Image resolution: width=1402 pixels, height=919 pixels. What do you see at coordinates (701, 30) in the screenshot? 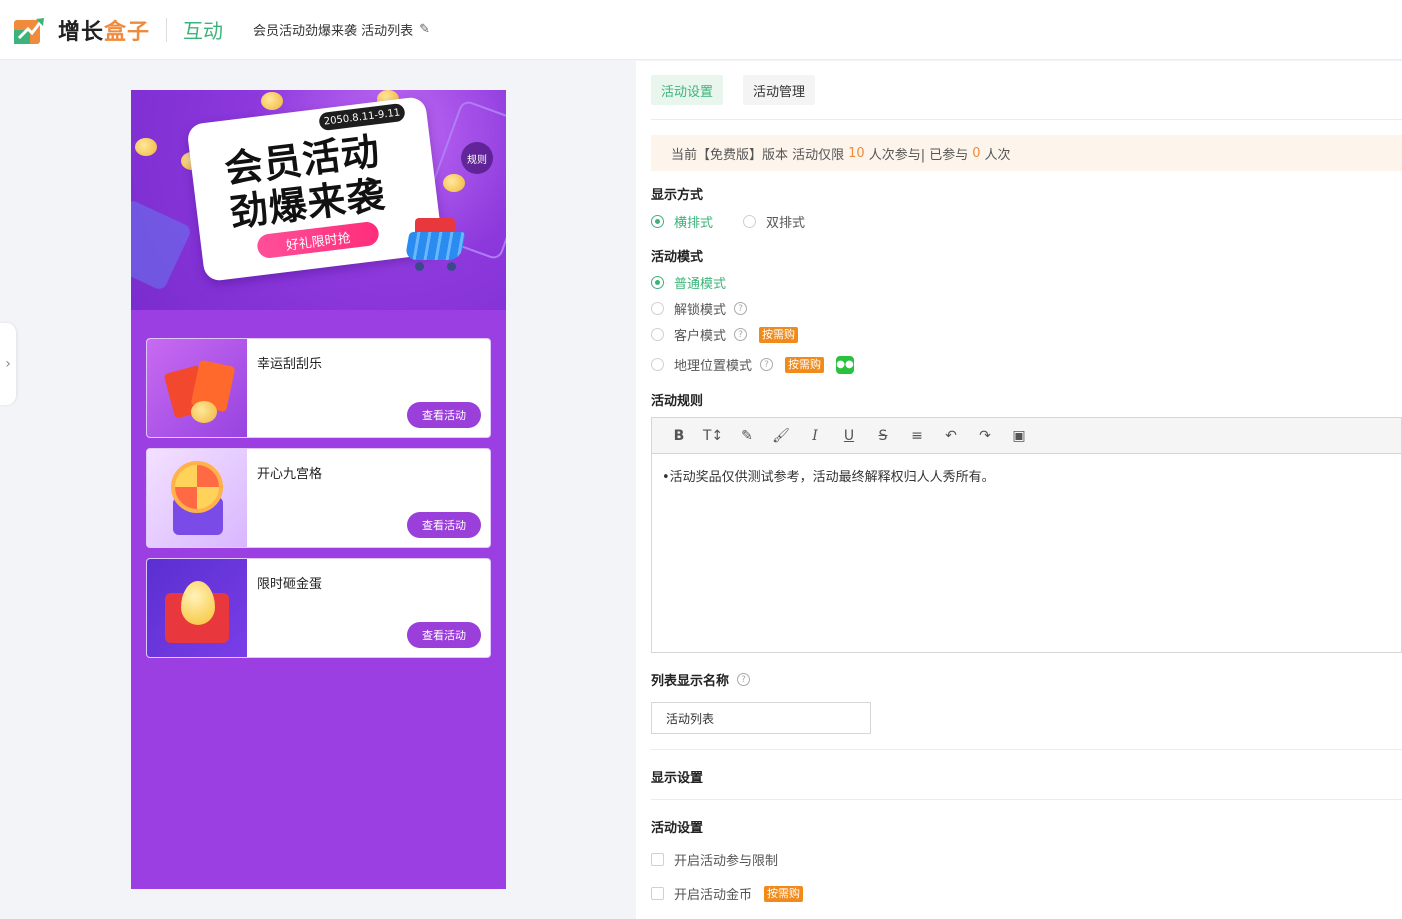
I see `top-header: 增长盒子 互动 会员活动劲爆来袭 活动列表 ✎` at bounding box center [701, 30].